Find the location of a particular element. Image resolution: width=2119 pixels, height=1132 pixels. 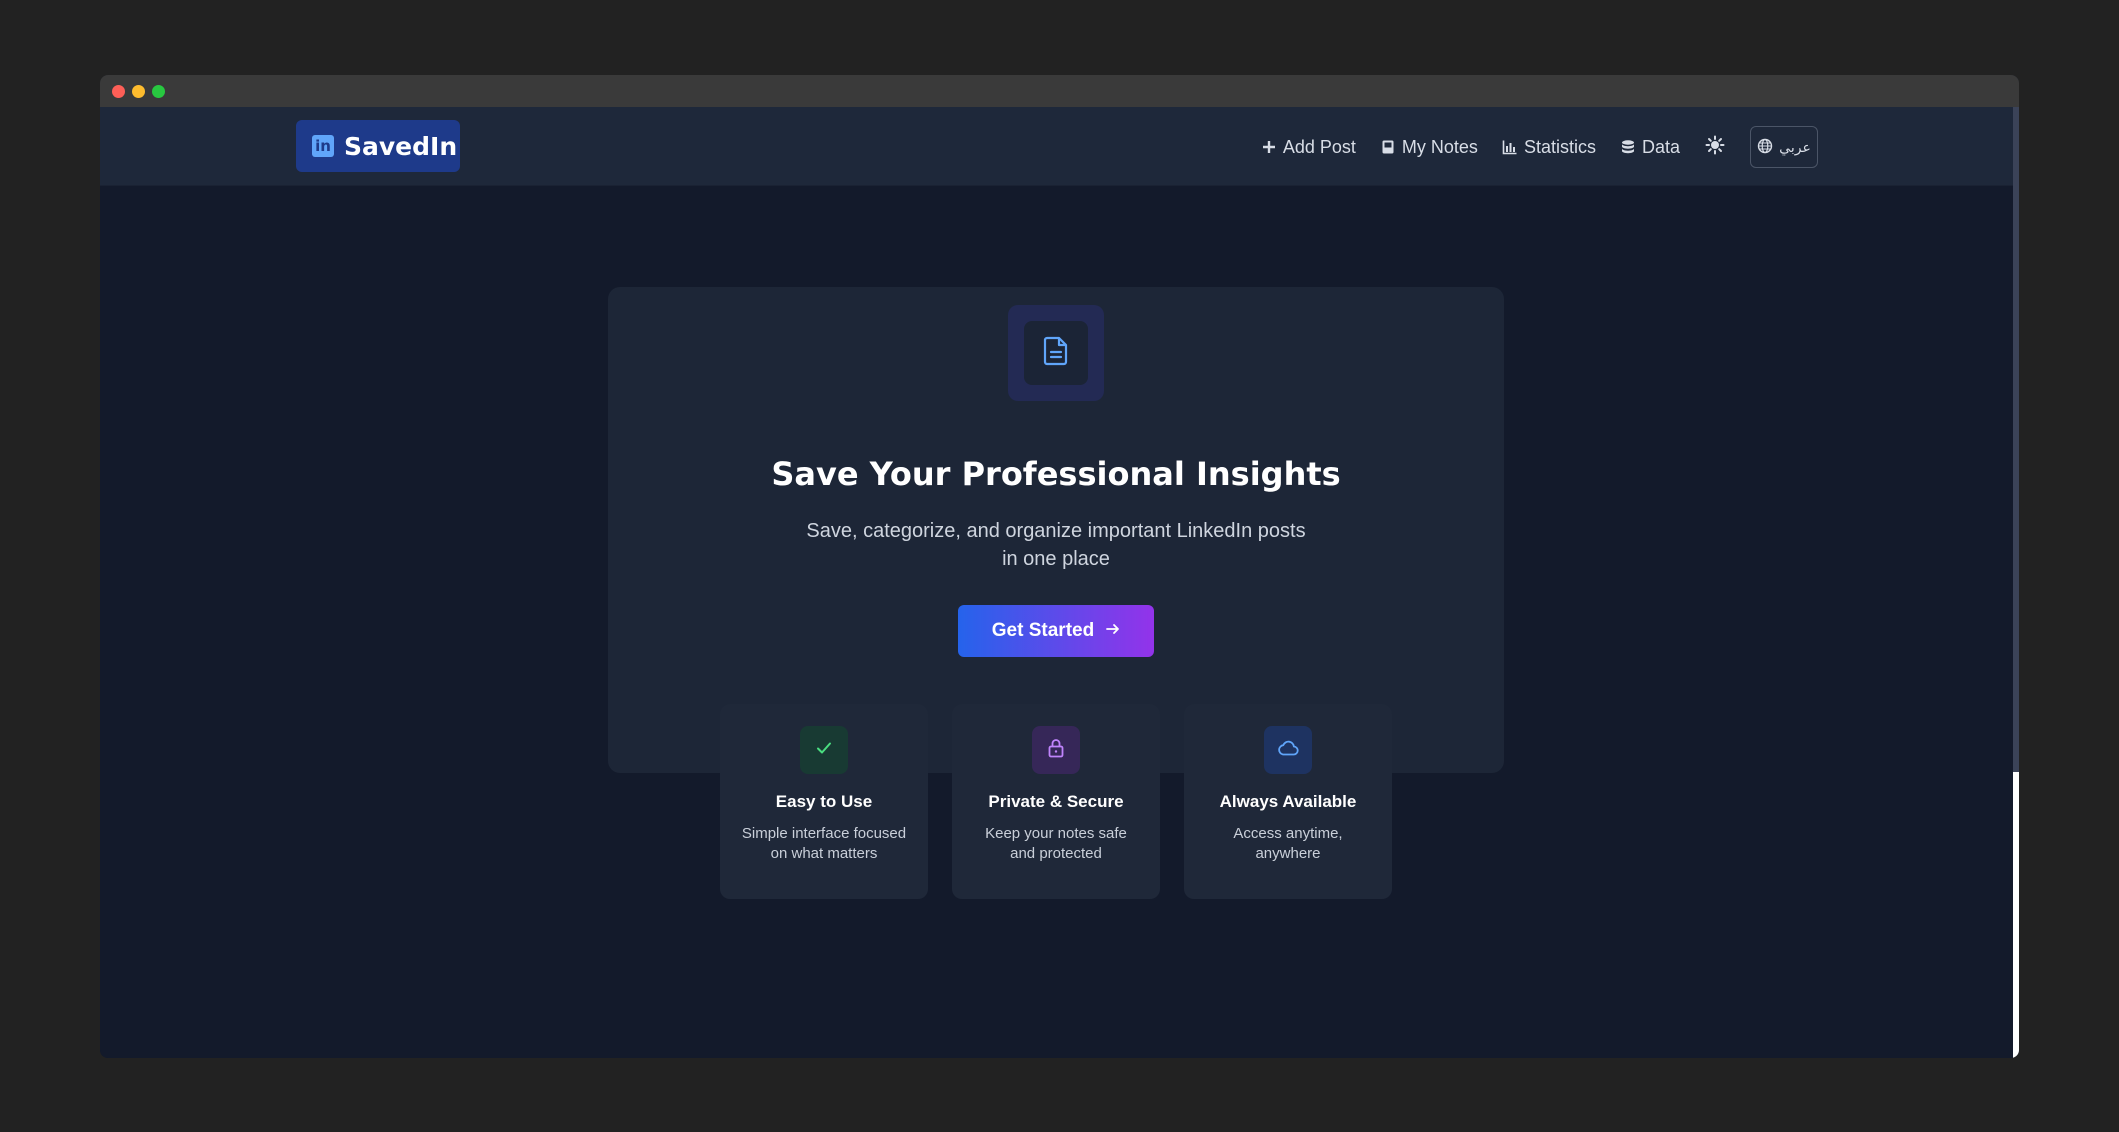

globe-icon is located at coordinates (1765, 147).